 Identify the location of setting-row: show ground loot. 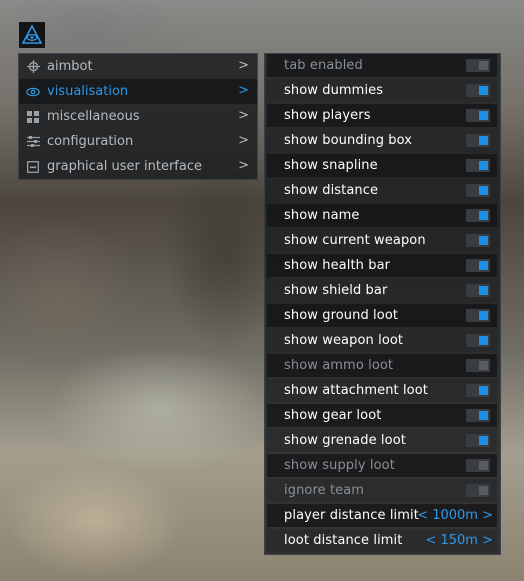
(382, 315).